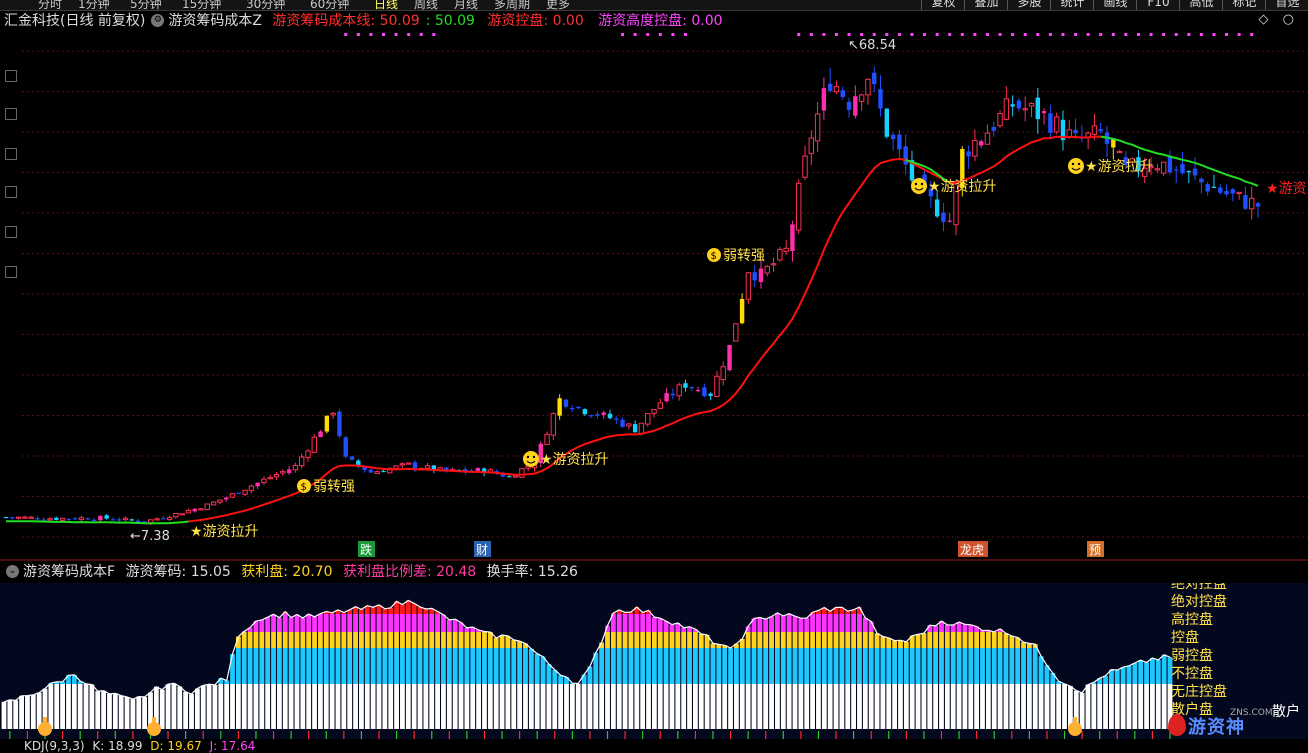  Describe the element at coordinates (986, 5) in the screenshot. I see `toolbar-button: 叠加` at that location.